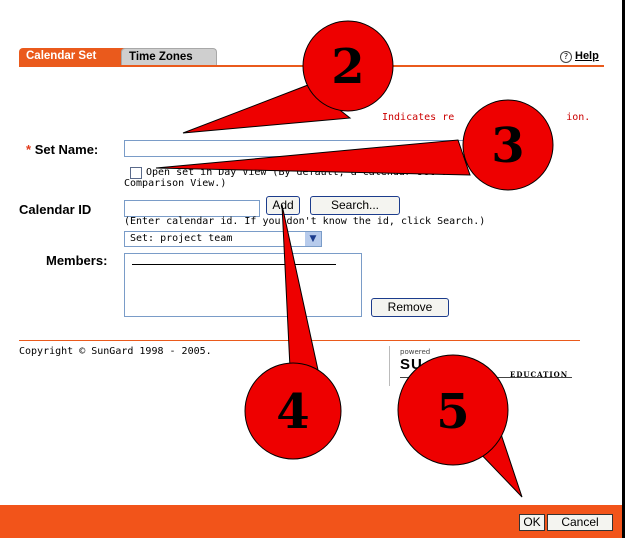 The image size is (625, 538). Describe the element at coordinates (29, 149) in the screenshot. I see `required-star: *` at that location.